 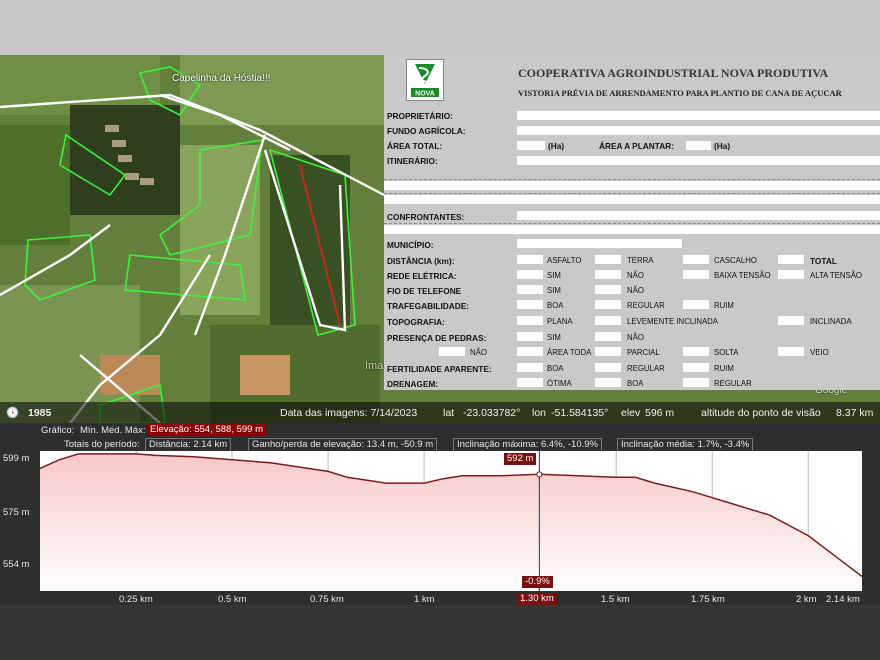 I want to click on check-traf-boa, so click(x=530, y=304).